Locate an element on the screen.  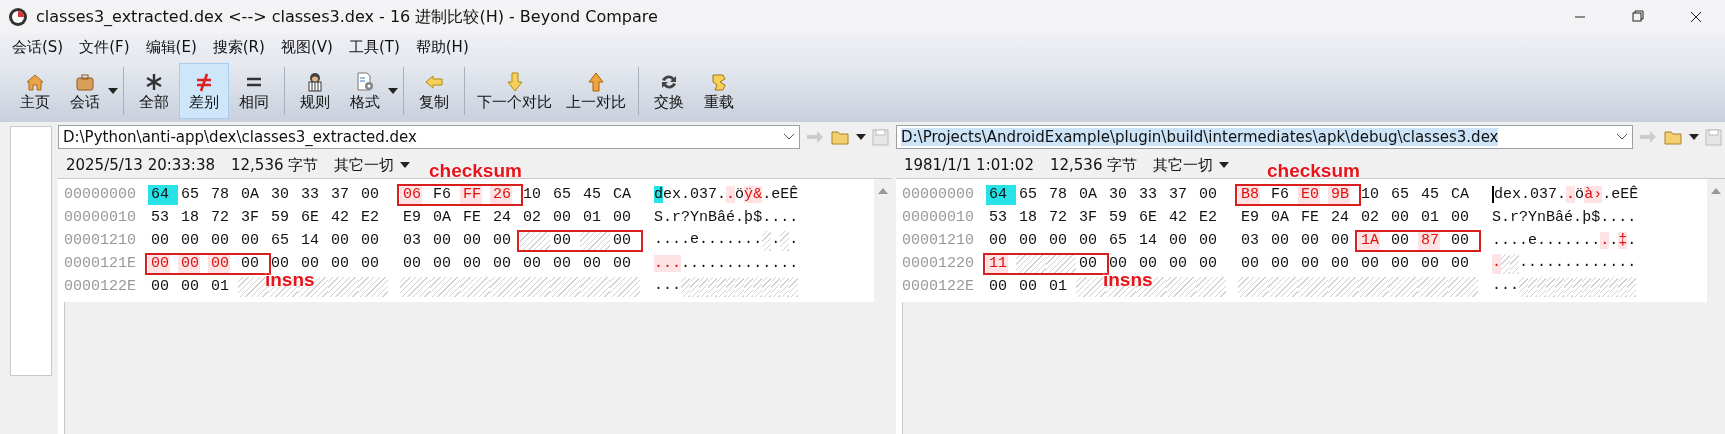
toolbar-button: 交换 is located at coordinates (669, 91).